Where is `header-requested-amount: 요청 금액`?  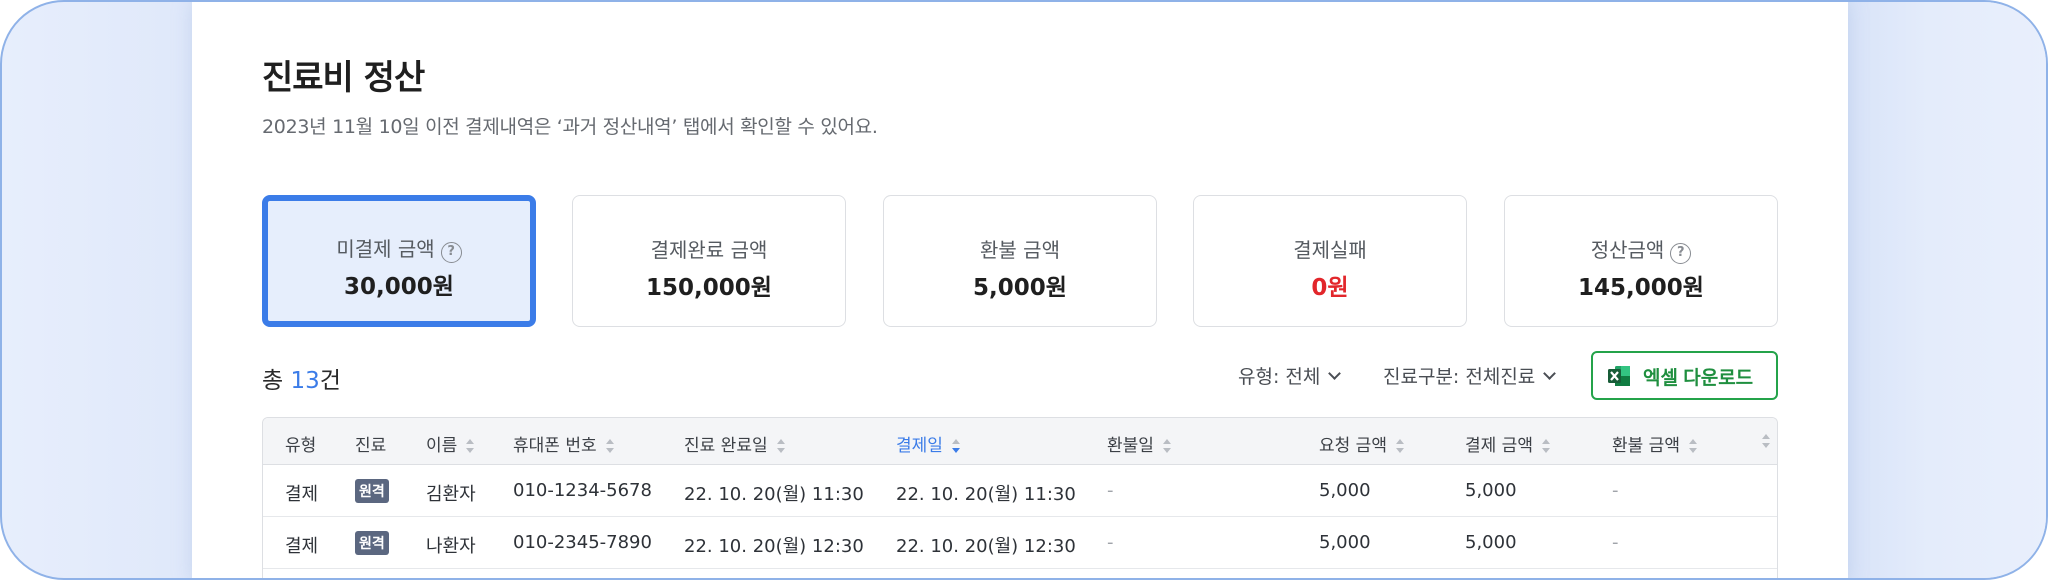
header-requested-amount: 요청 금액 is located at coordinates (1361, 443).